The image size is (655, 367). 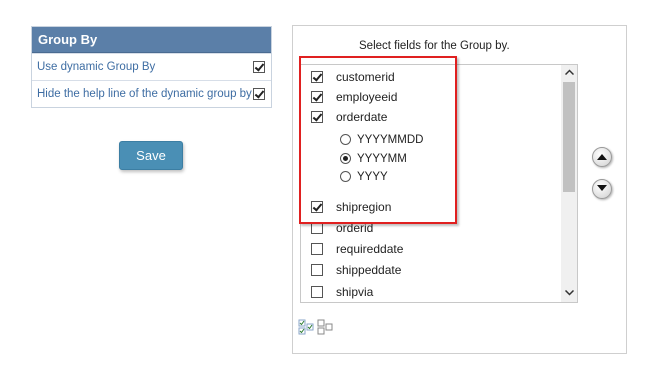 What do you see at coordinates (382, 159) in the screenshot?
I see `date-format-label: YYYYMM` at bounding box center [382, 159].